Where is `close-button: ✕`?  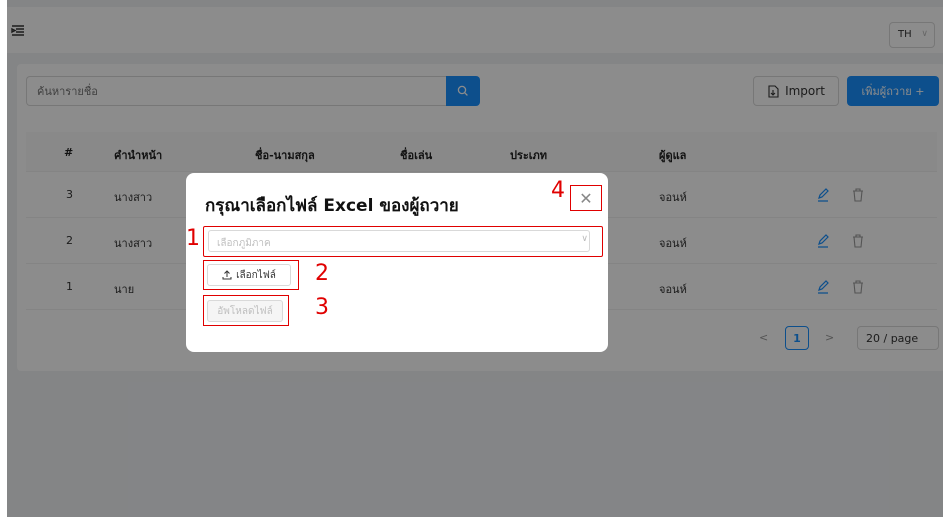 close-button: ✕ is located at coordinates (586, 198).